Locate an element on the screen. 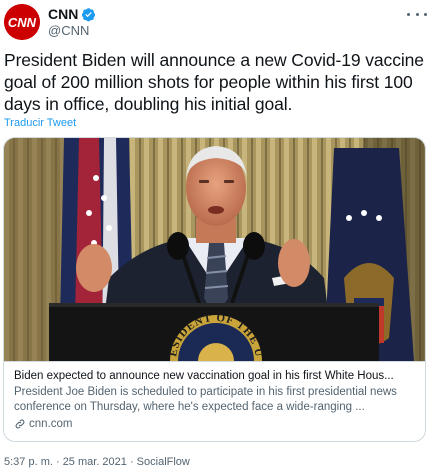 This screenshot has height=472, width=437. card-domain-text: cnn.com is located at coordinates (51, 424).